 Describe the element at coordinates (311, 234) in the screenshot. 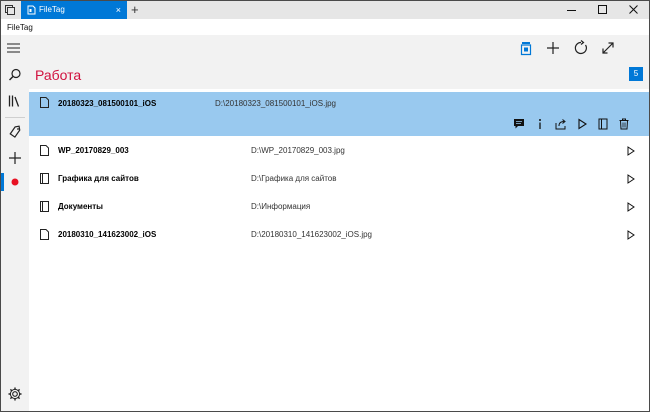

I see `file-path: D:\20180310_141623002_iOS.jpg` at that location.